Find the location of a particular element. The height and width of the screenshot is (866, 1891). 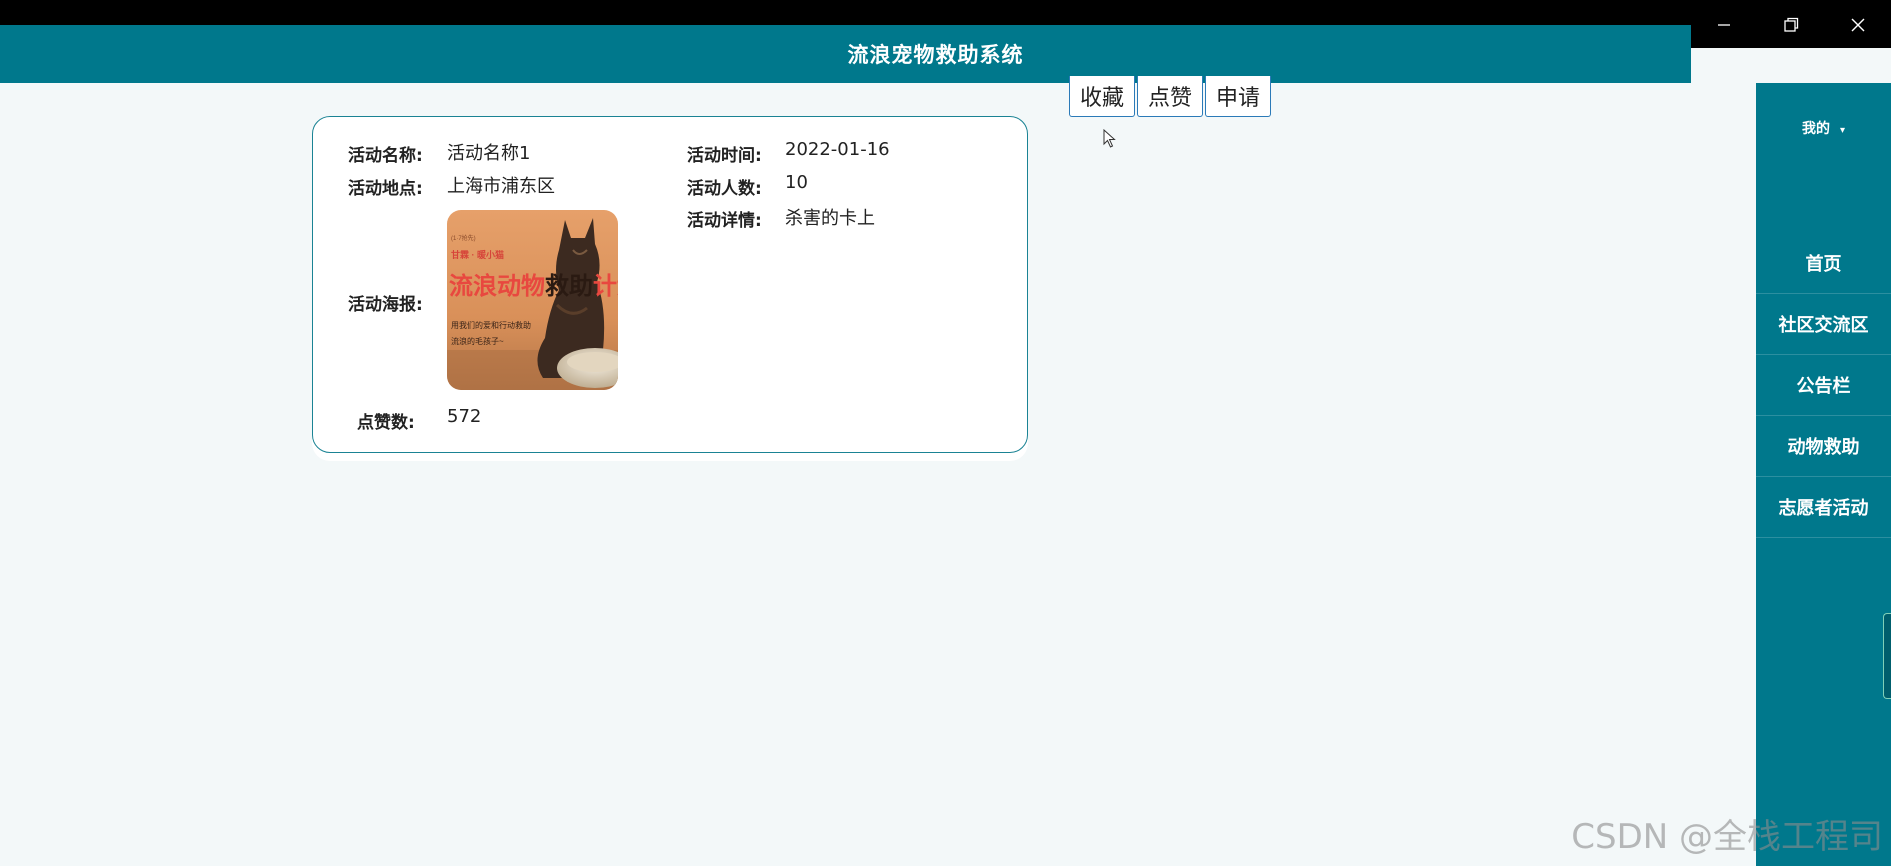

favorite-button: 收藏 is located at coordinates (1102, 96).